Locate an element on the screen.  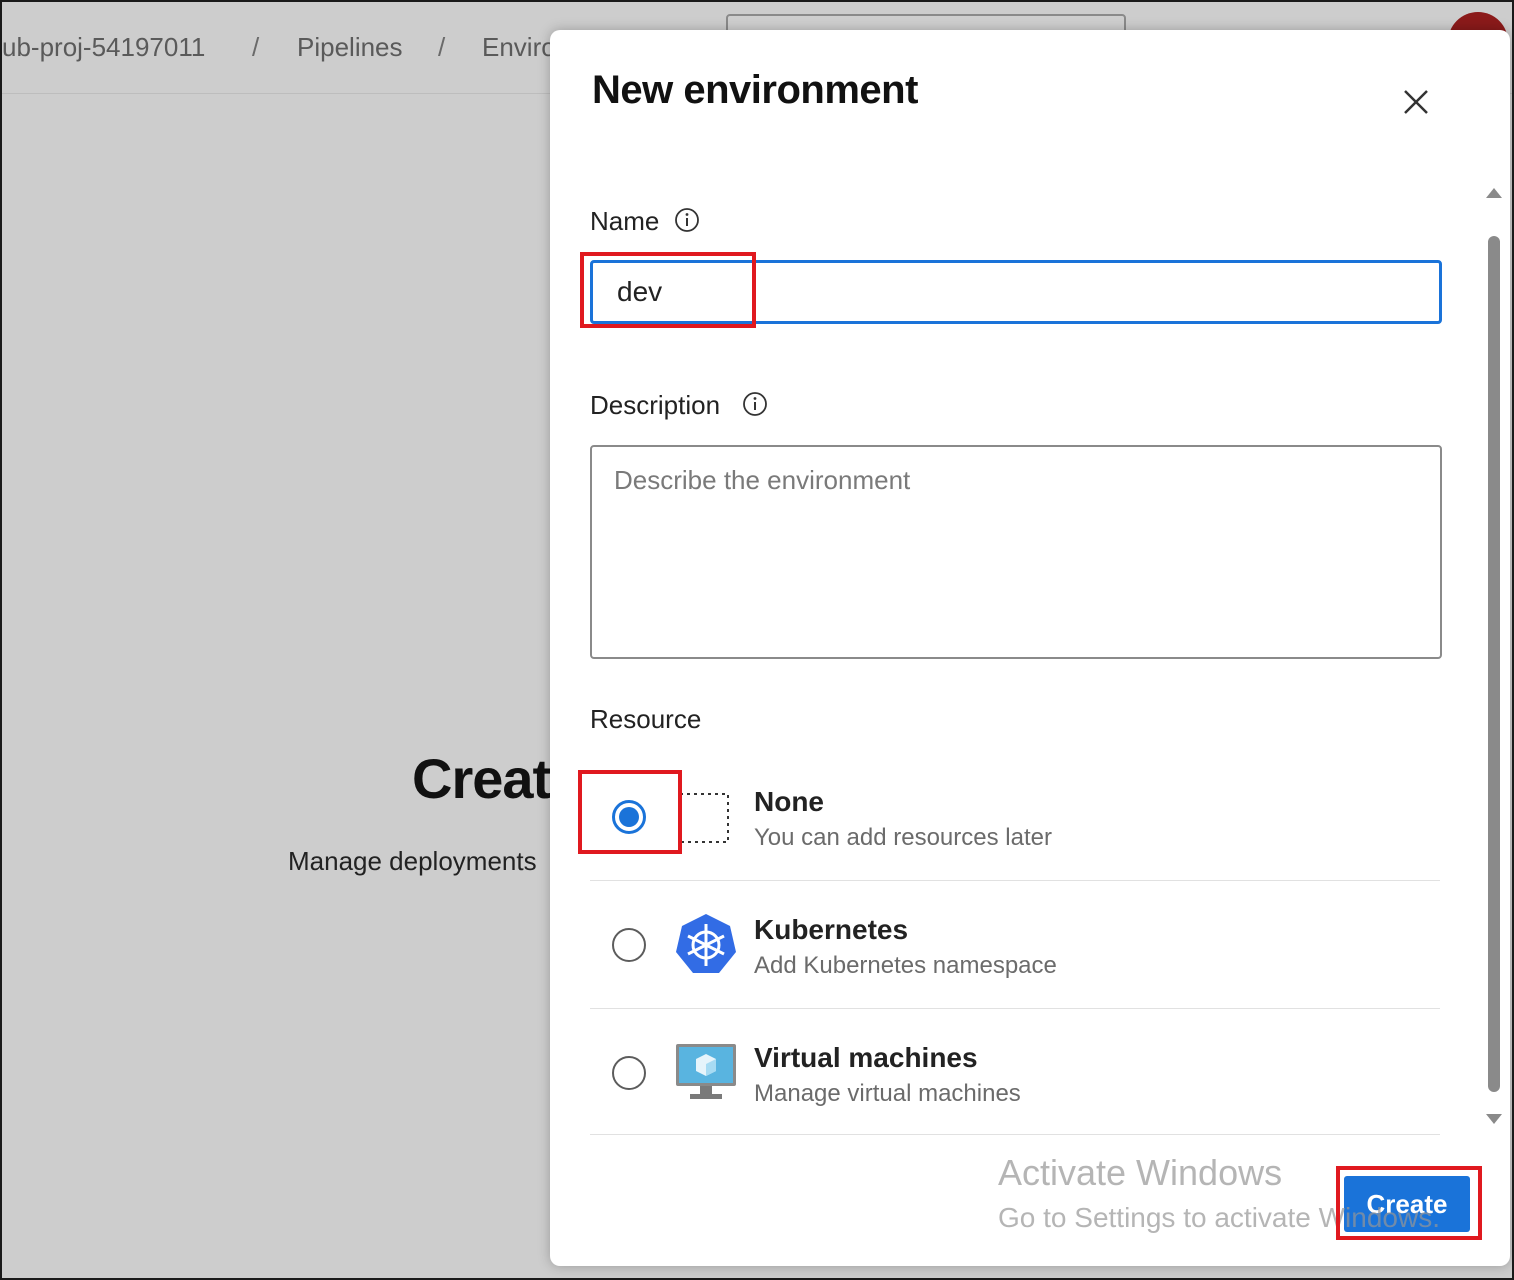
breadcrumb-pipelines: Pipelines is located at coordinates (350, 47).